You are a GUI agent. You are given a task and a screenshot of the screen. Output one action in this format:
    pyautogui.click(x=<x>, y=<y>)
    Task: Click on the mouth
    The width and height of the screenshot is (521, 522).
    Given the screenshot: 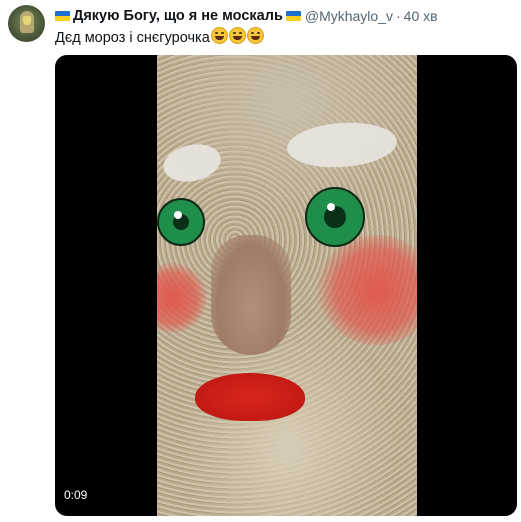 What is the action you would take?
    pyautogui.click(x=250, y=397)
    